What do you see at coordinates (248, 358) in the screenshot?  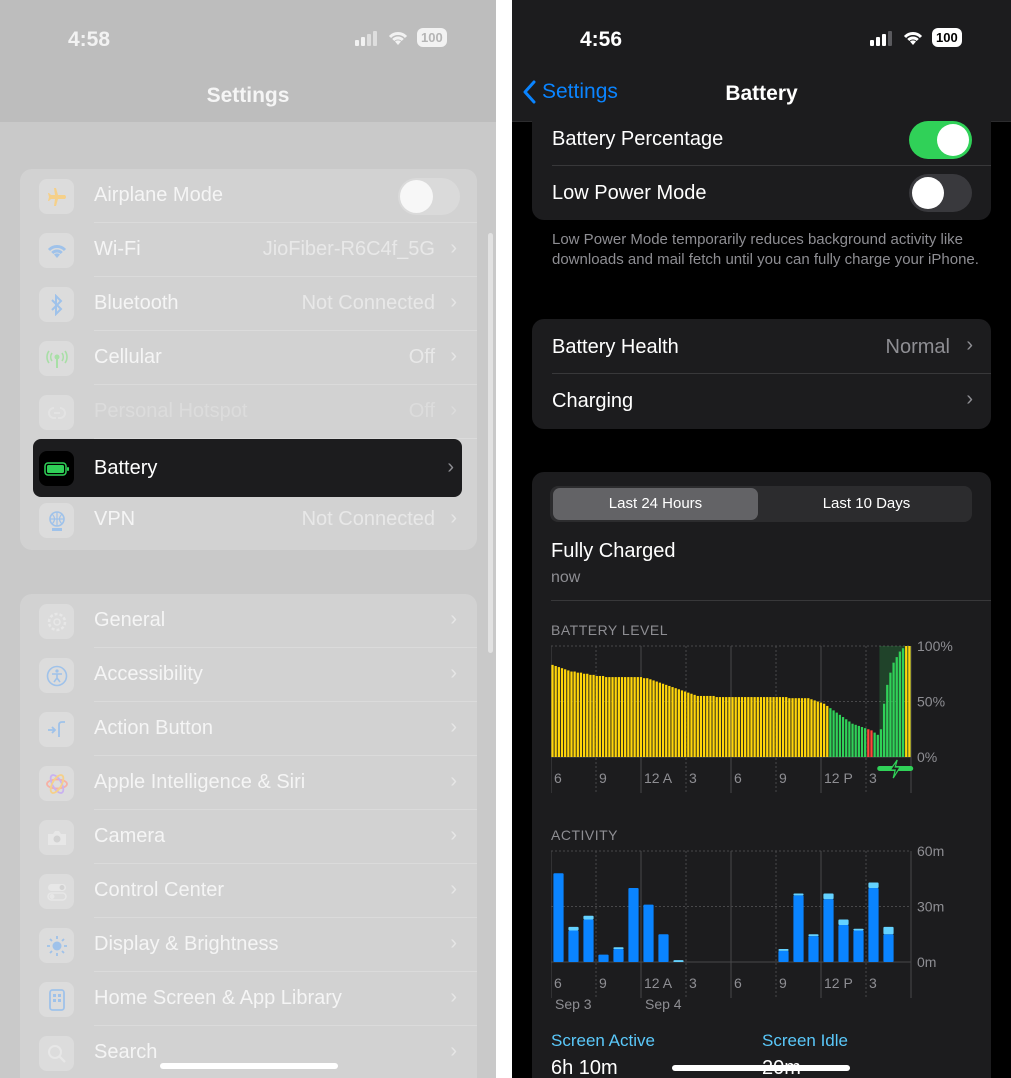 I see `row-cellular: Cellular Off ›` at bounding box center [248, 358].